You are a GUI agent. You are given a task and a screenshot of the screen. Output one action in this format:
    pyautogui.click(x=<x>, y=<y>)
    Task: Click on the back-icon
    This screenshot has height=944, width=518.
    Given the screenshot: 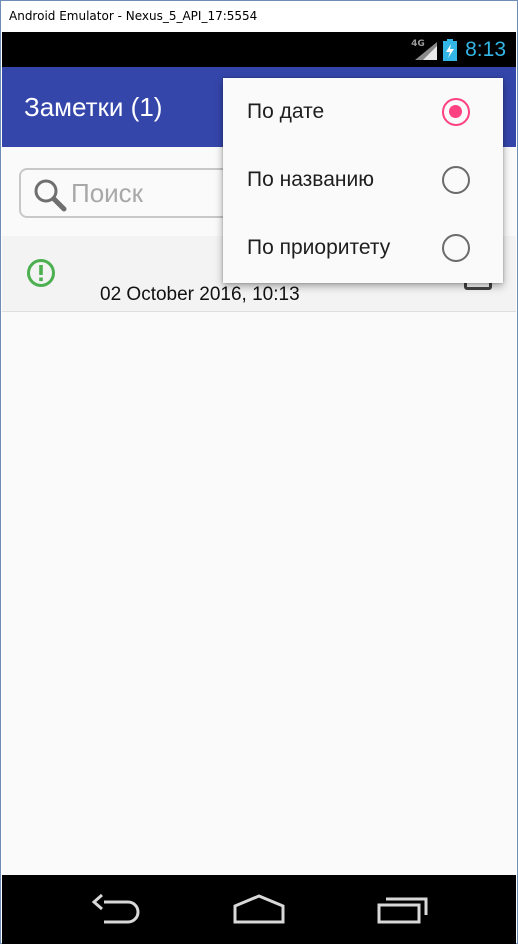 What is the action you would take?
    pyautogui.click(x=116, y=909)
    